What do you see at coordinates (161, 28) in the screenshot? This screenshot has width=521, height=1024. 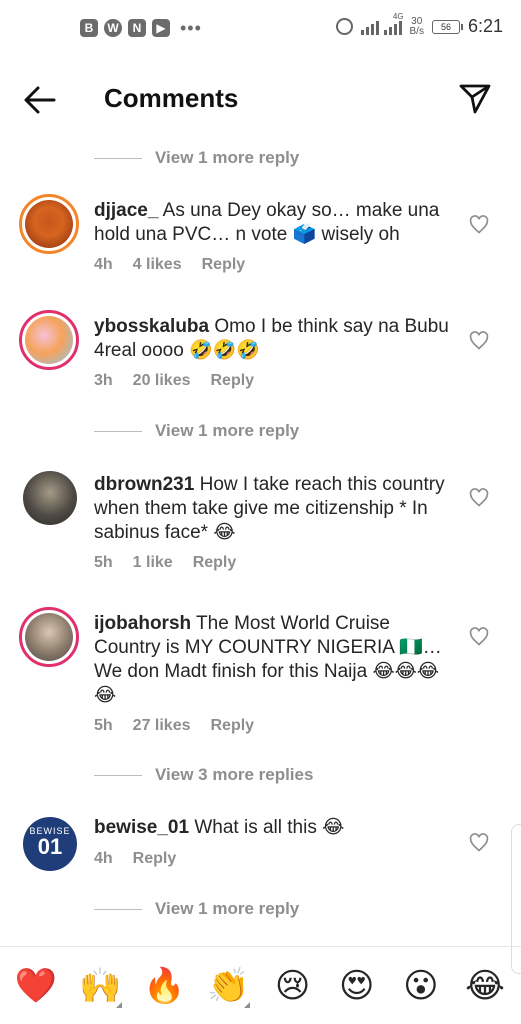 I see `youtube-icon: ▶` at bounding box center [161, 28].